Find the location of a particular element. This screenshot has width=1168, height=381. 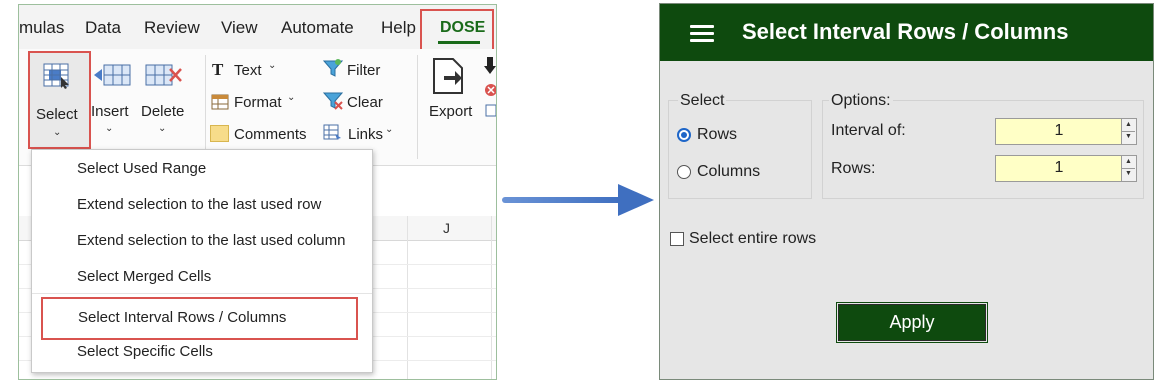

options-group-box is located at coordinates (983, 149).